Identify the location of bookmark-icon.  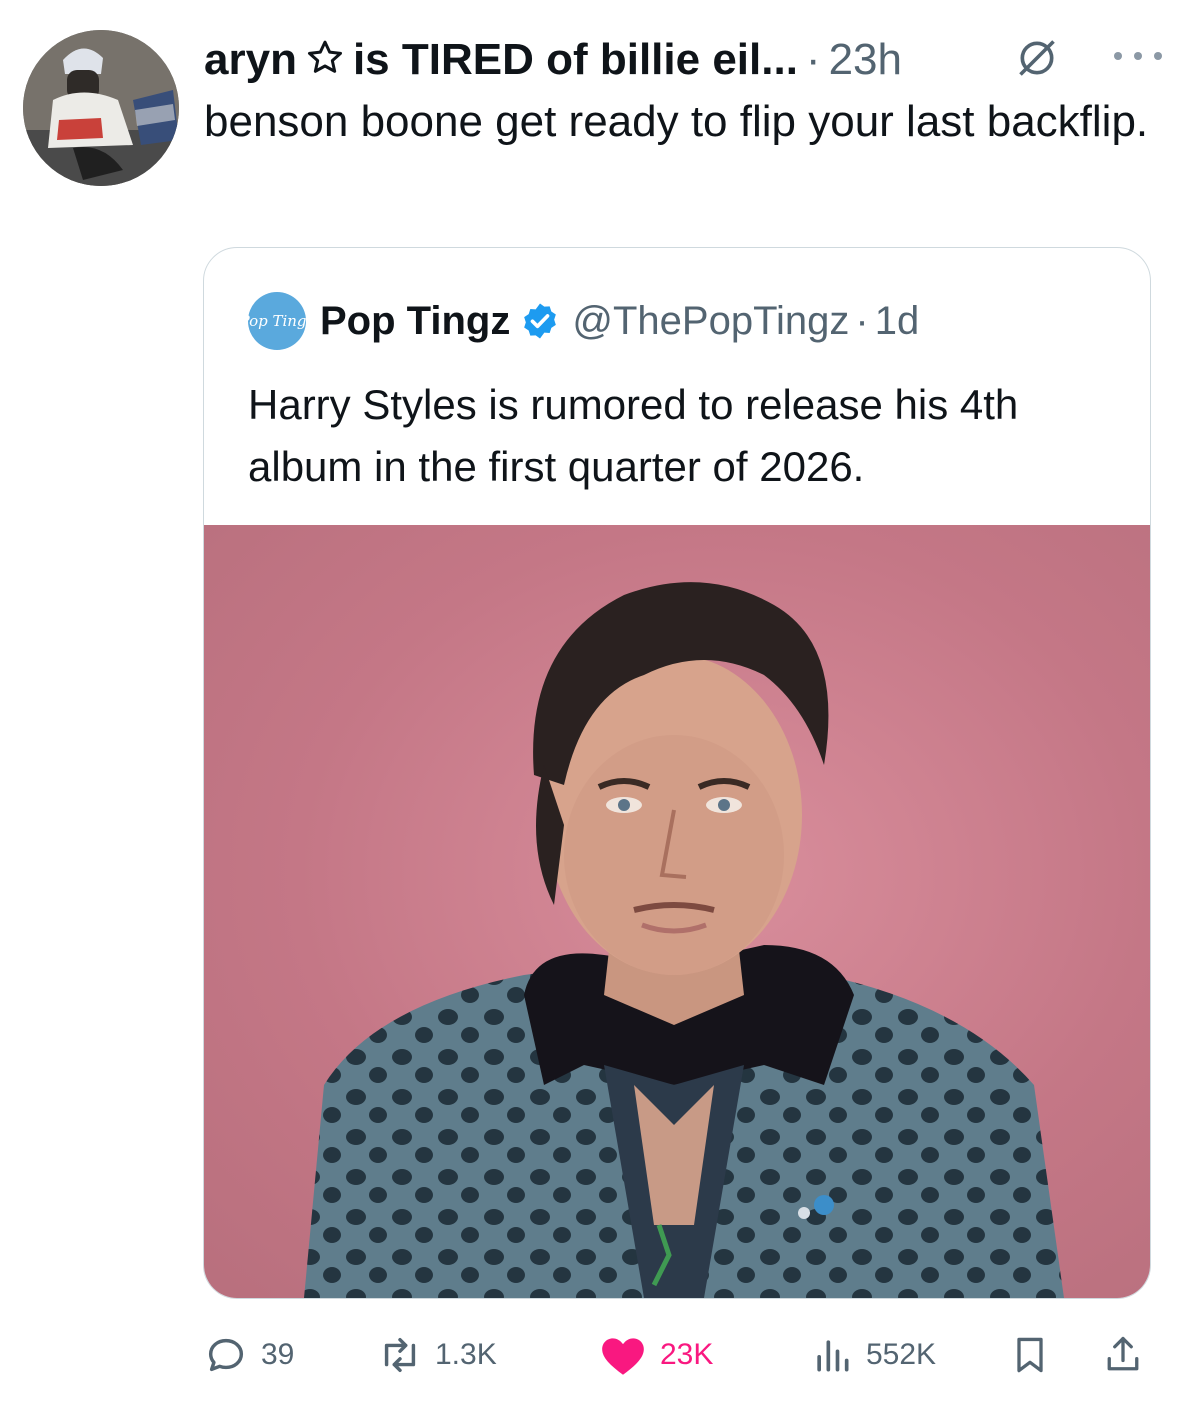
(1030, 1355).